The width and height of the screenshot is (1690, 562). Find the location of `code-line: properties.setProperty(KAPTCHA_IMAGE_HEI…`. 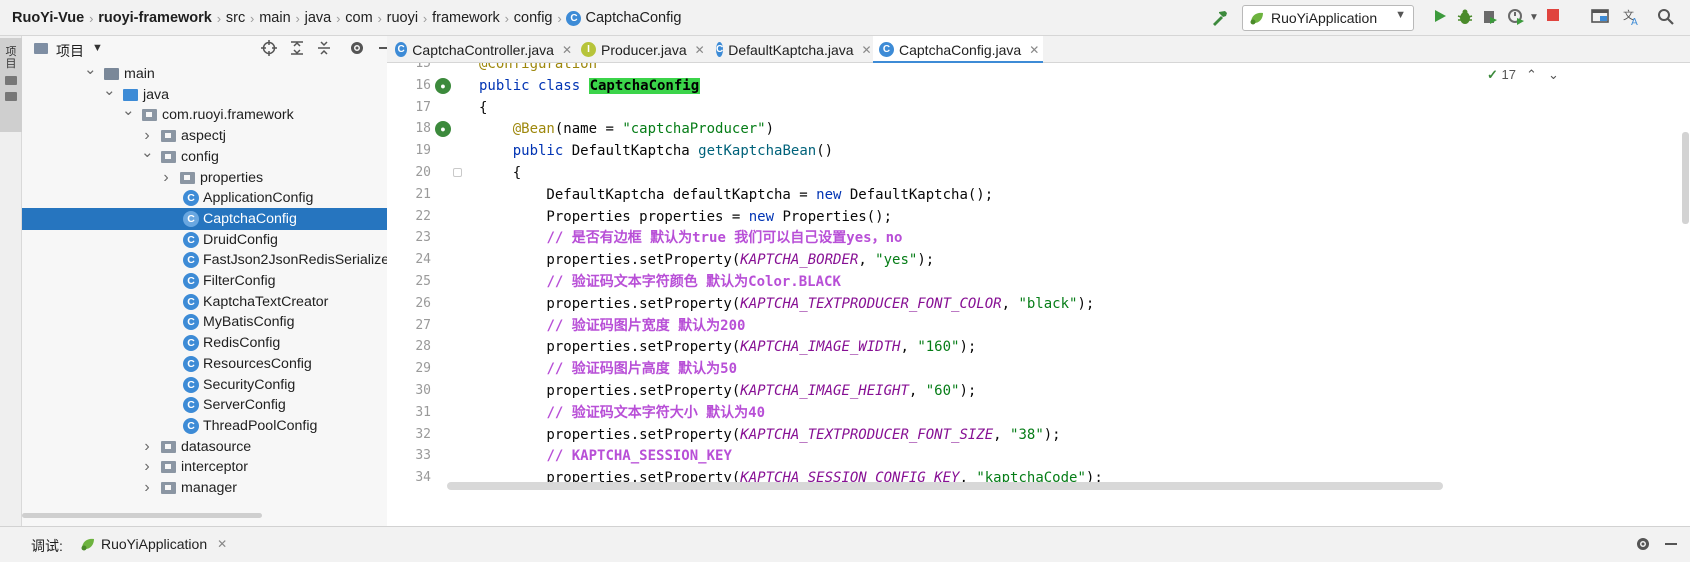

code-line: properties.setProperty(KAPTCHA_IMAGE_HEI… is located at coordinates (727, 391).